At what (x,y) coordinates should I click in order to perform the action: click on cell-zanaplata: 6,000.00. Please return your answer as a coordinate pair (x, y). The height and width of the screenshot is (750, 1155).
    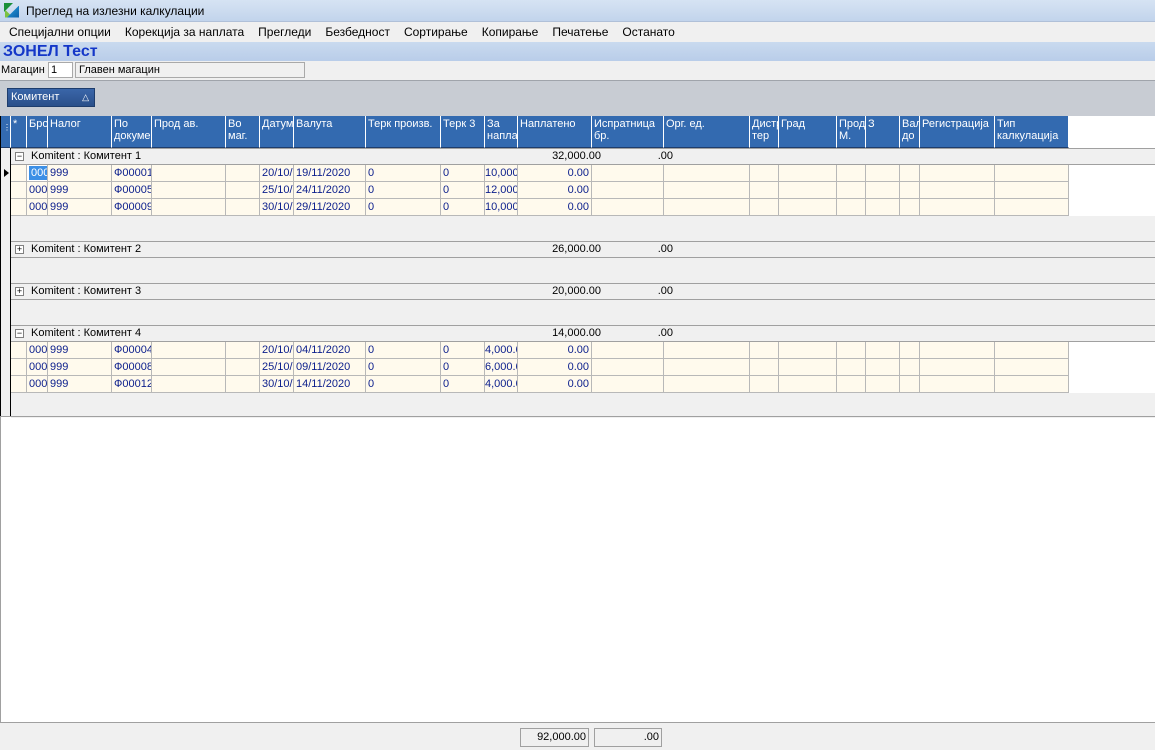
    Looking at the image, I should click on (501, 367).